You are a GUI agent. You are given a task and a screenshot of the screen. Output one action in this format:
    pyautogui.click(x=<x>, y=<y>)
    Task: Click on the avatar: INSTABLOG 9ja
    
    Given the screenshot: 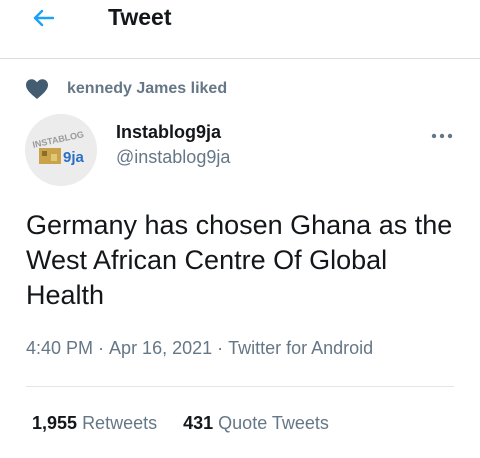 What is the action you would take?
    pyautogui.click(x=61, y=150)
    